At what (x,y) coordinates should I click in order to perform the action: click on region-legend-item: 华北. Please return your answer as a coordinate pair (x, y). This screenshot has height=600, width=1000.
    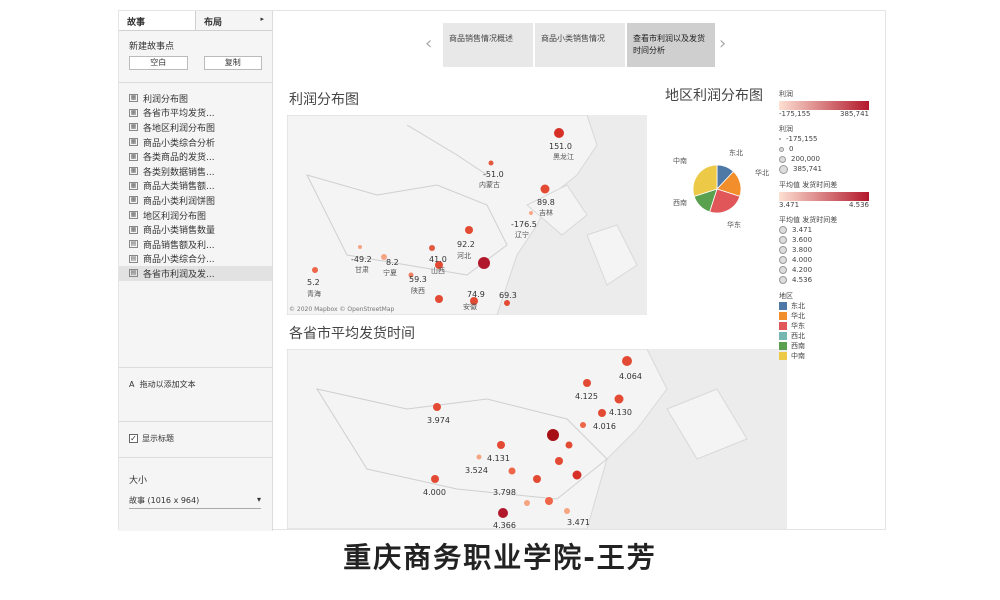
    Looking at the image, I should click on (829, 316).